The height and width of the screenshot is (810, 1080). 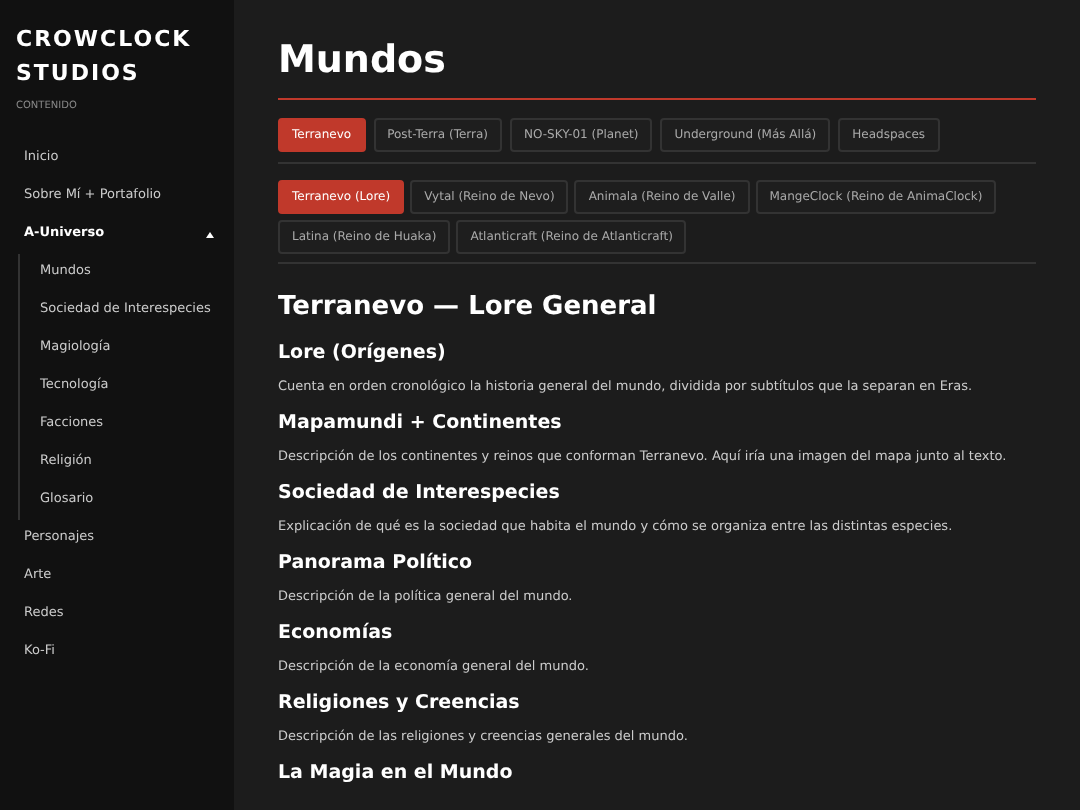 What do you see at coordinates (421, 423) in the screenshot?
I see `section-heading: Mapamundi + Continentes` at bounding box center [421, 423].